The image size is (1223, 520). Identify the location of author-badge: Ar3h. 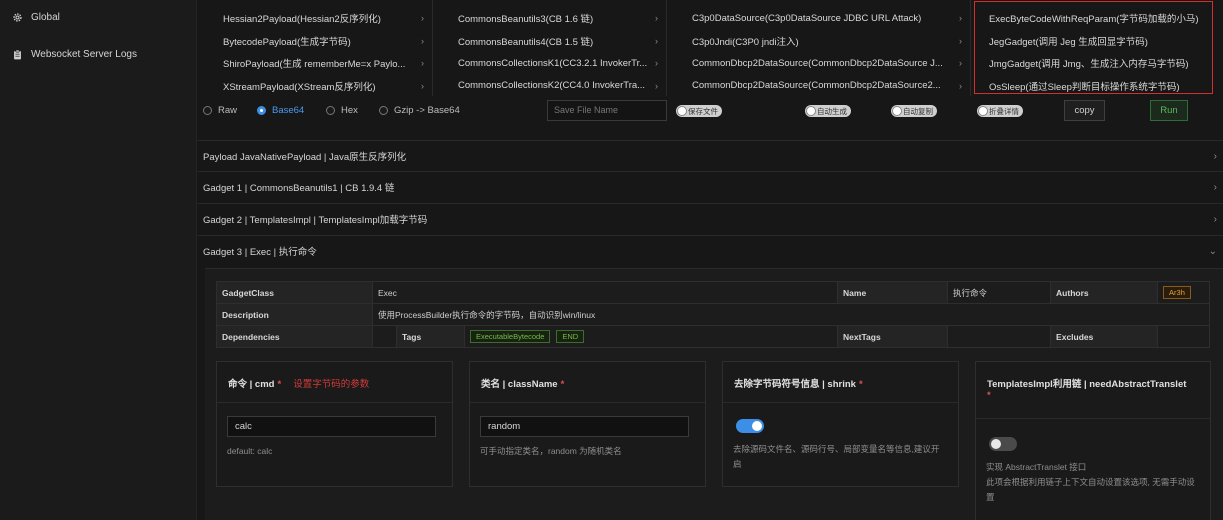
(1177, 292).